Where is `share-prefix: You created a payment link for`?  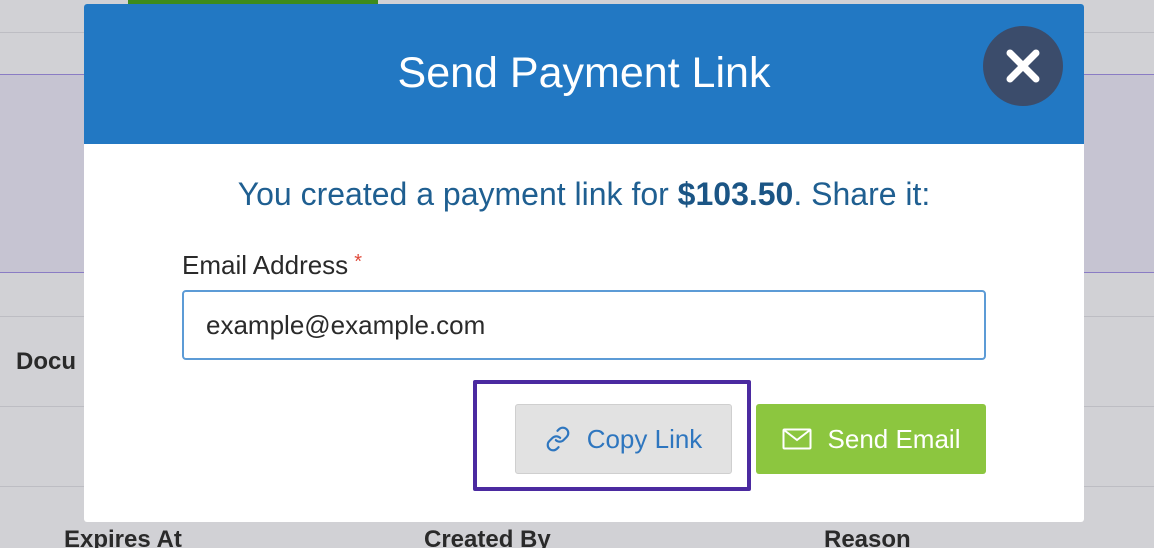 share-prefix: You created a payment link for is located at coordinates (457, 194).